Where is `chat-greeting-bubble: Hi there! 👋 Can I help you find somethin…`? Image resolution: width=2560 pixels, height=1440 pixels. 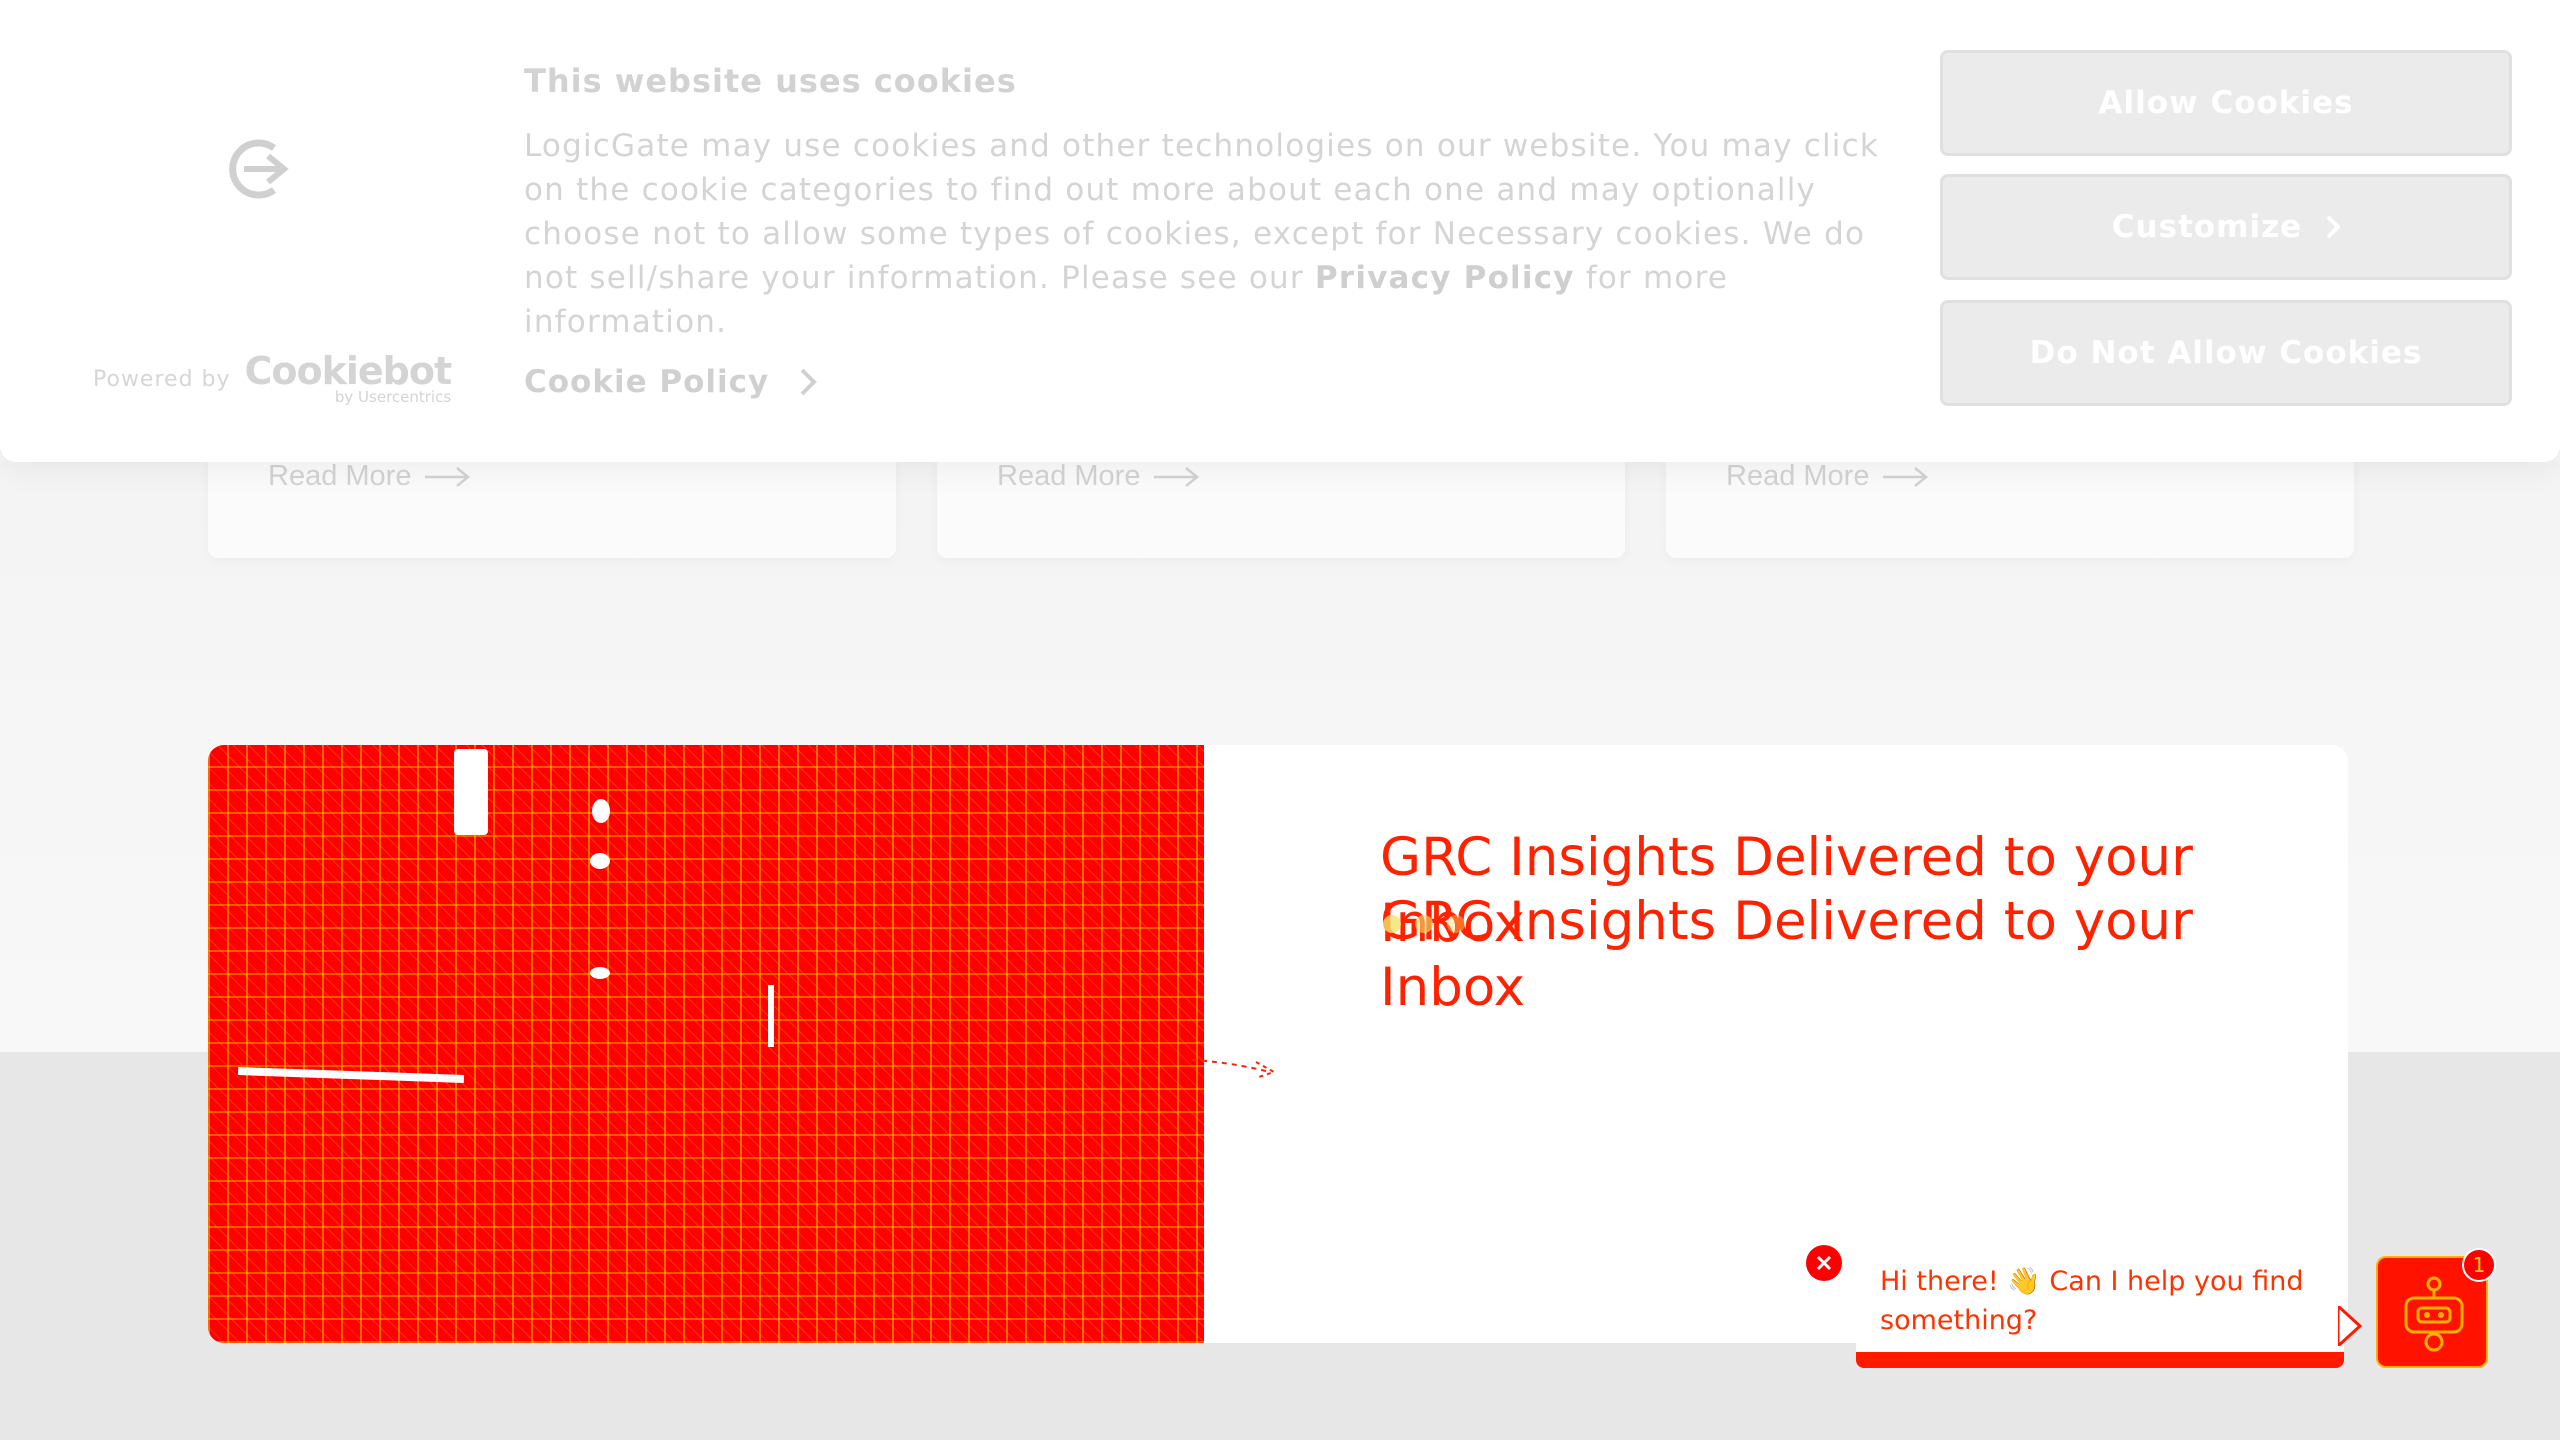 chat-greeting-bubble: Hi there! 👋 Can I help you find somethin… is located at coordinates (2100, 1304).